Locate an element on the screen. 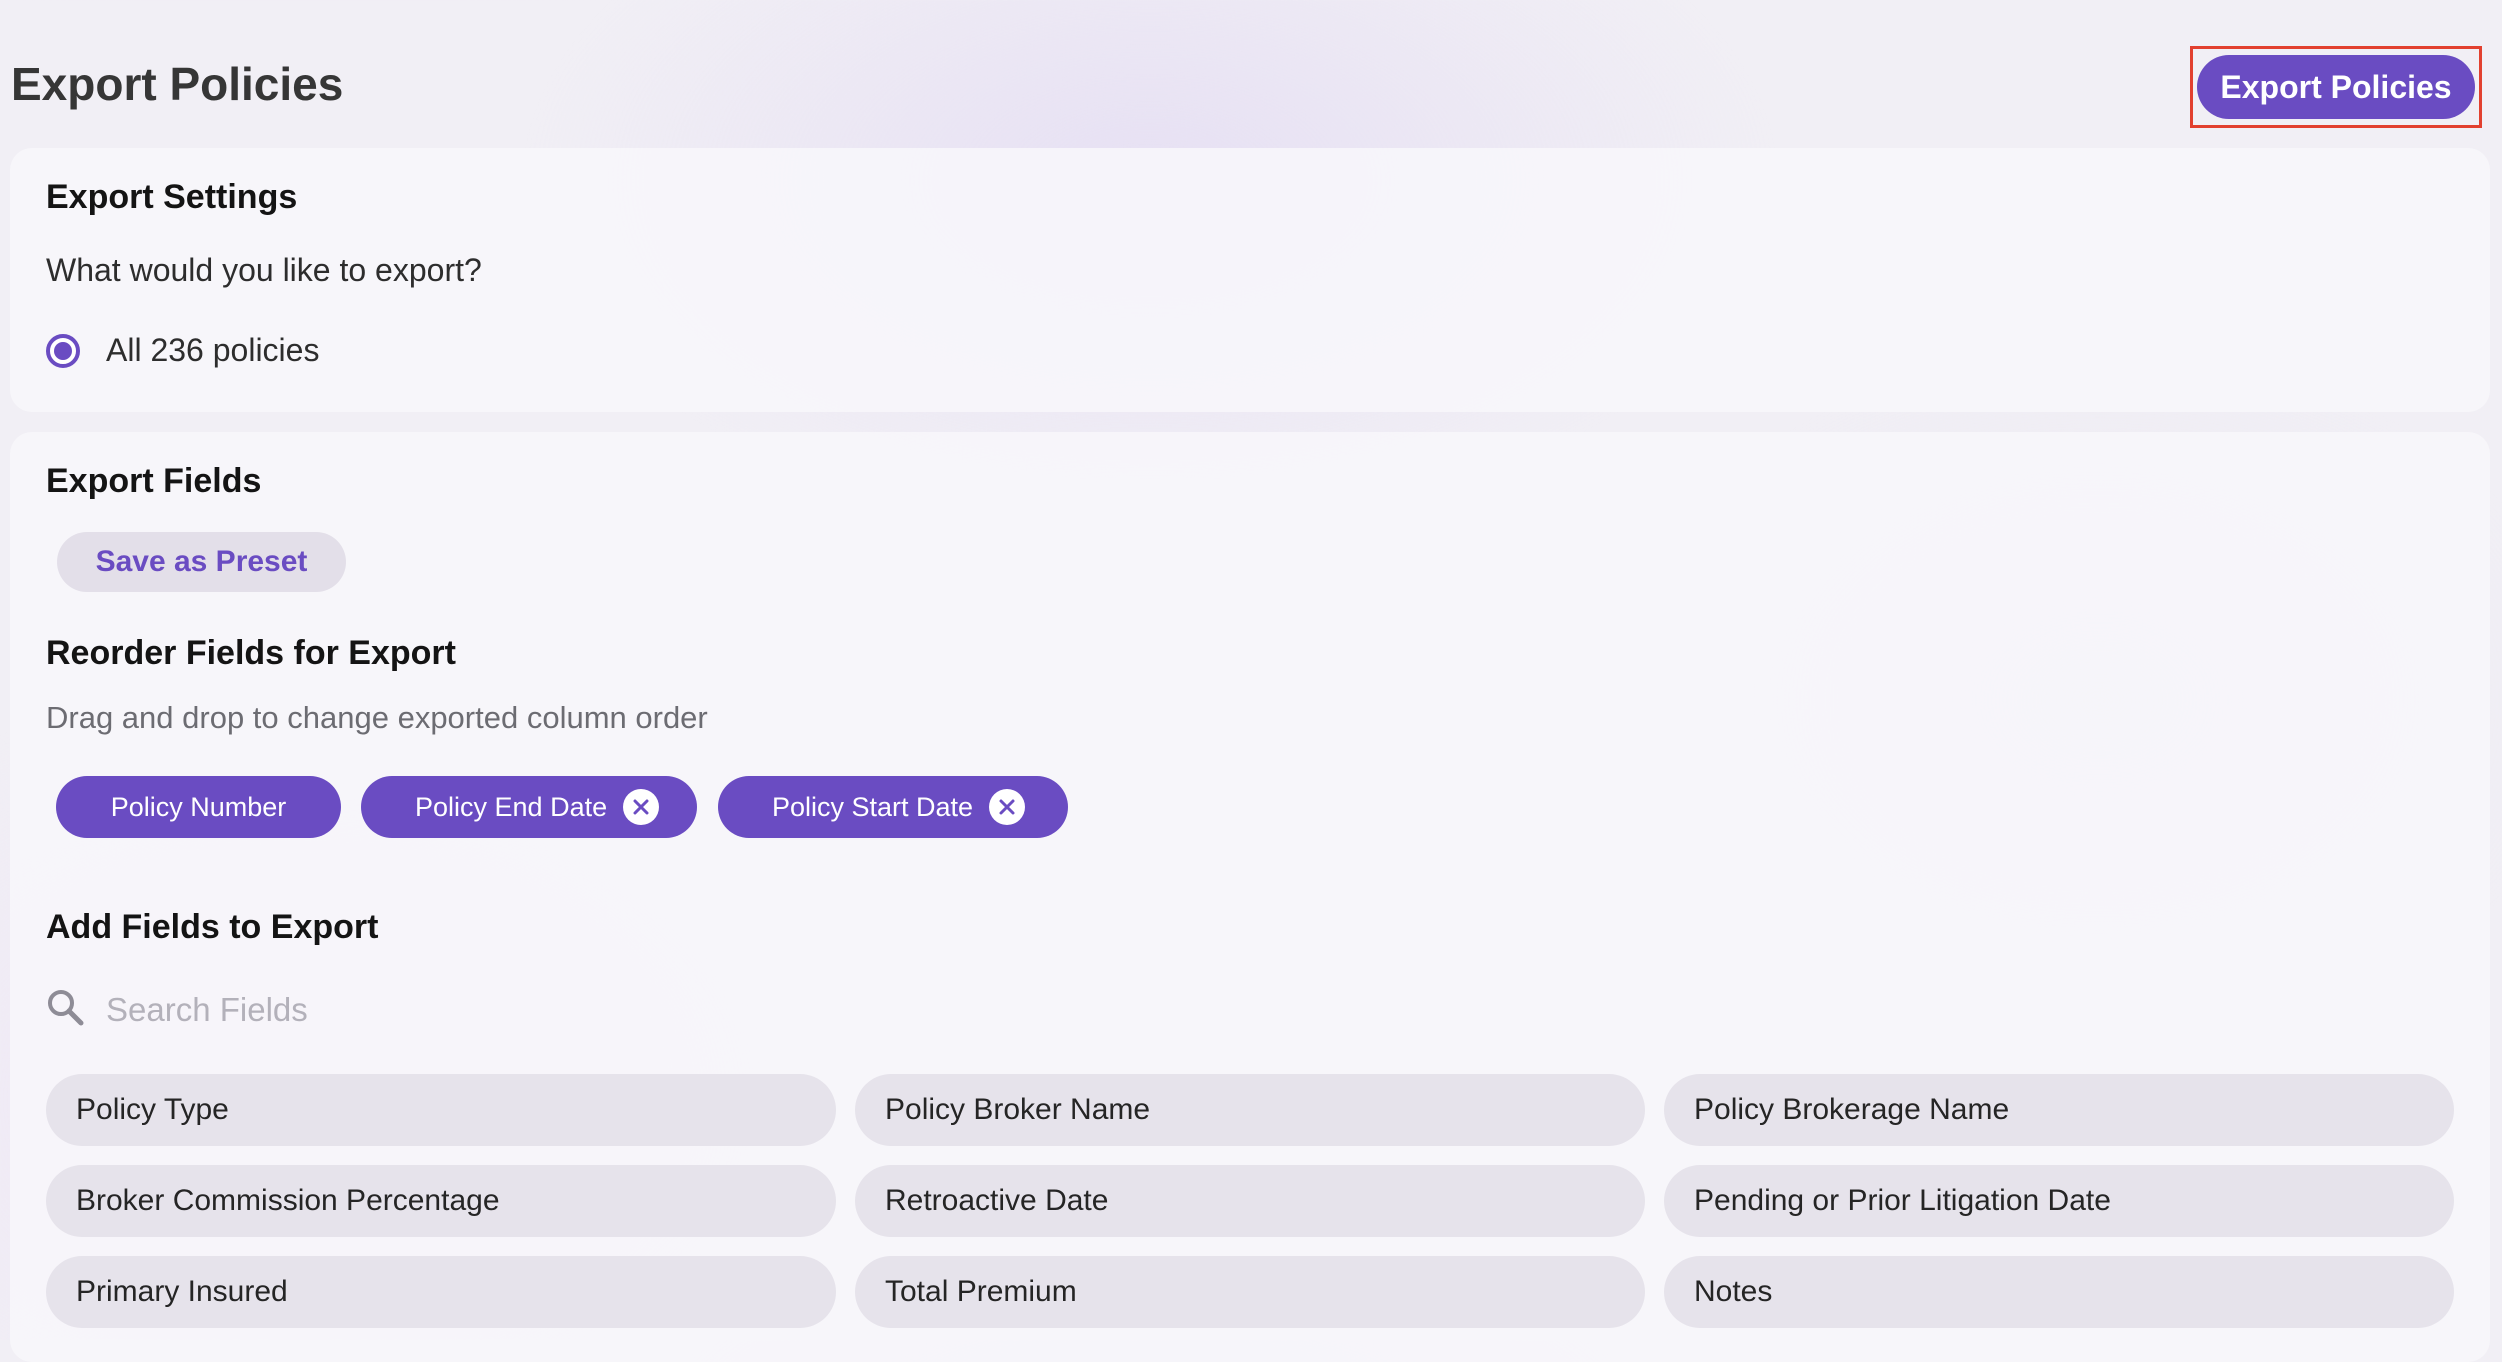 The image size is (2502, 1362). selected-field-chip: Policy Start Date is located at coordinates (893, 807).